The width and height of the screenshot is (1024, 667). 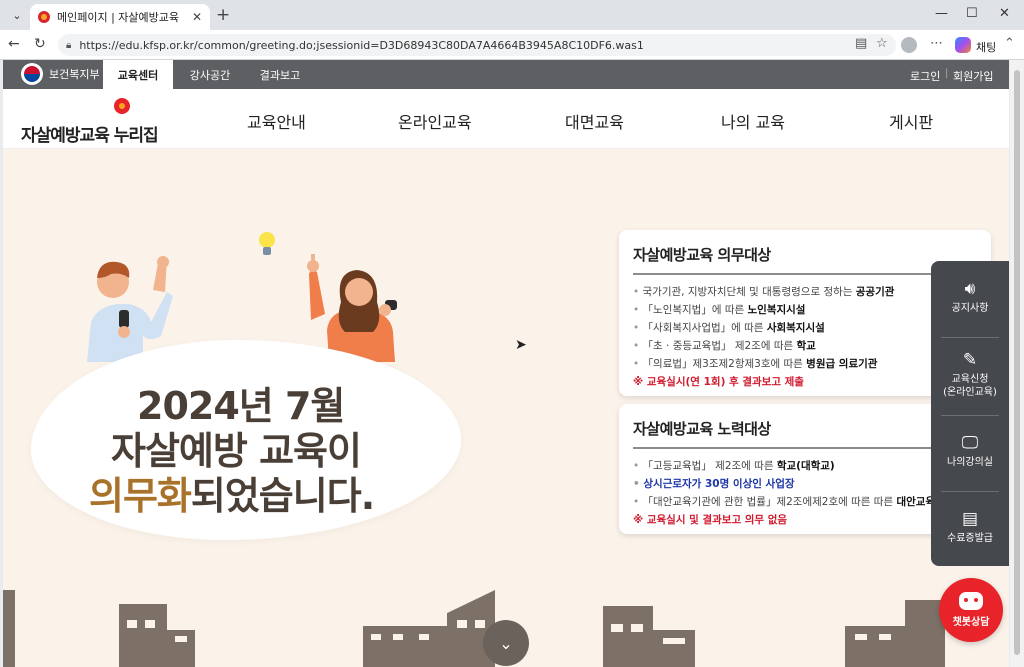 I want to click on site-header: 자살예방교육 누리집 교육안내 온라인교육 대면교육 나의 교육 게시판, so click(x=506, y=119).